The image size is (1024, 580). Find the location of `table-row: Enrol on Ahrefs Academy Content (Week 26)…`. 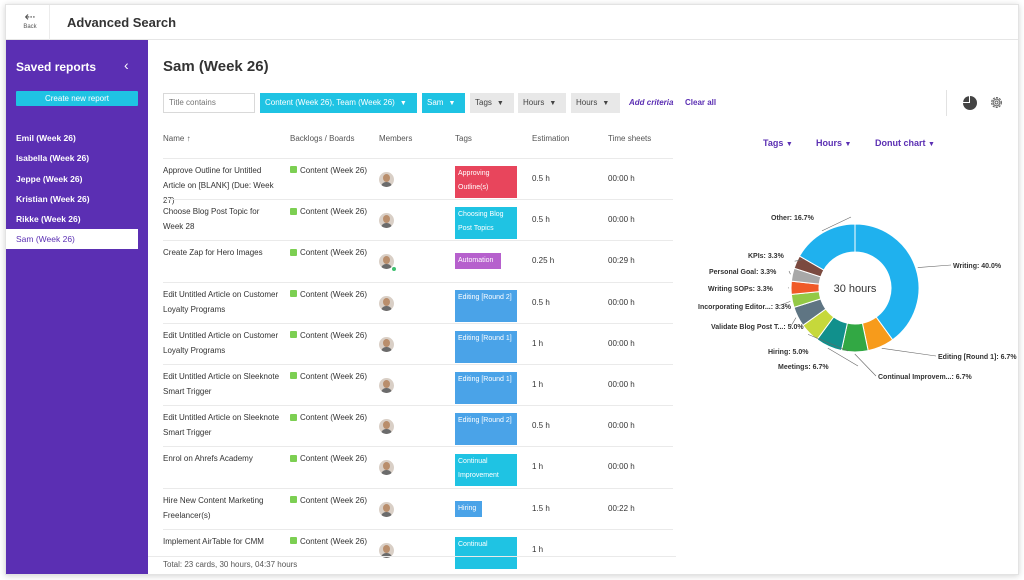

table-row: Enrol on Ahrefs Academy Content (Week 26)… is located at coordinates (418, 466).